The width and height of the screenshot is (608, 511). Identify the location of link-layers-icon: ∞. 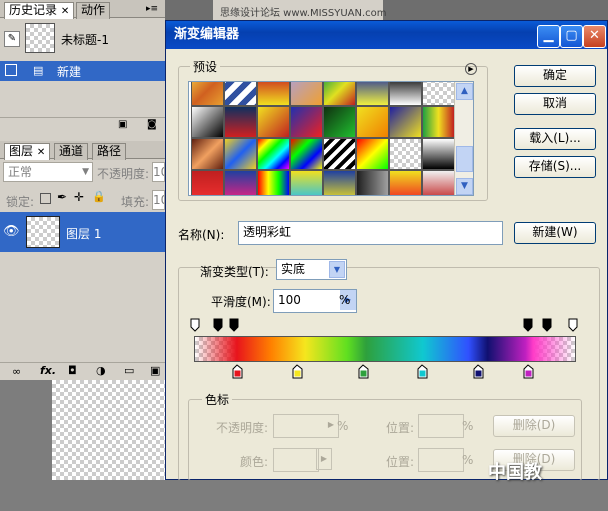
(16, 371).